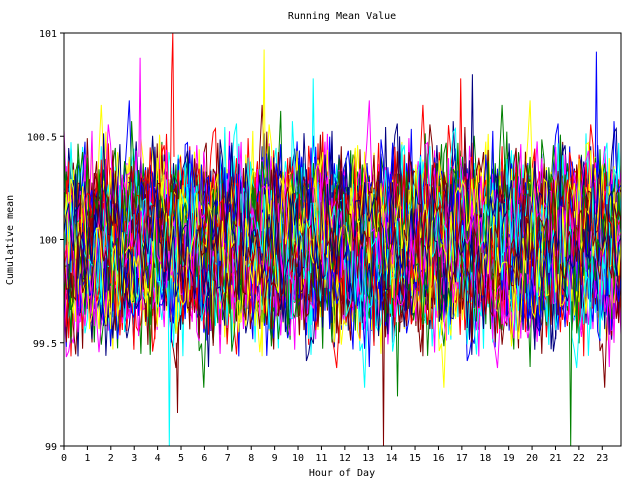 This screenshot has width=640, height=480. What do you see at coordinates (345, 458) in the screenshot?
I see `x-tick-label: 12` at bounding box center [345, 458].